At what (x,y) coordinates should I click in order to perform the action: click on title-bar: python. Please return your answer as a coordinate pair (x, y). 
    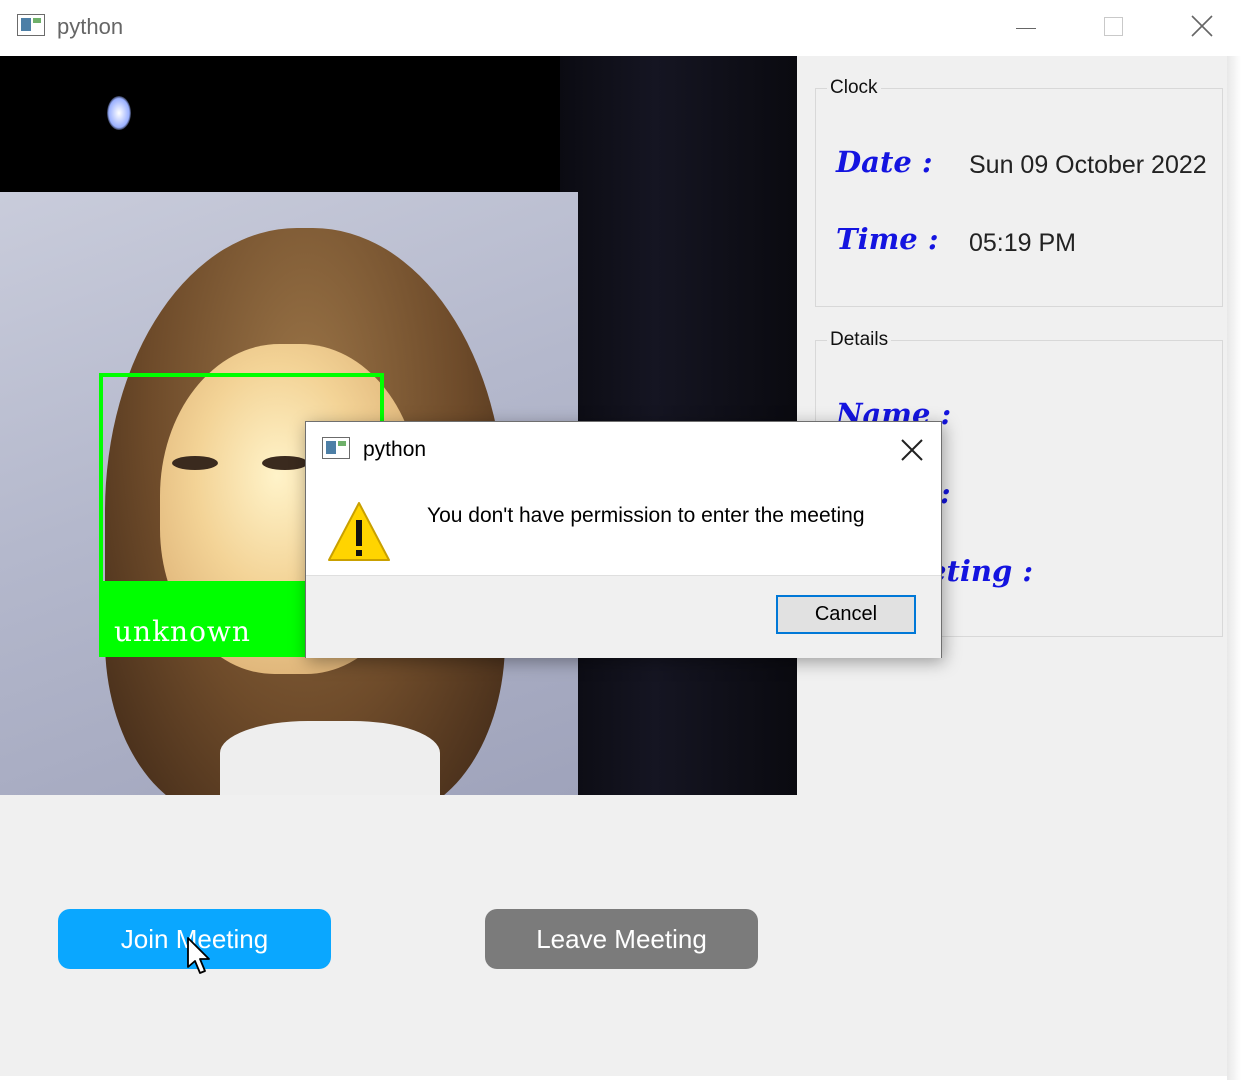
    Looking at the image, I should click on (620, 28).